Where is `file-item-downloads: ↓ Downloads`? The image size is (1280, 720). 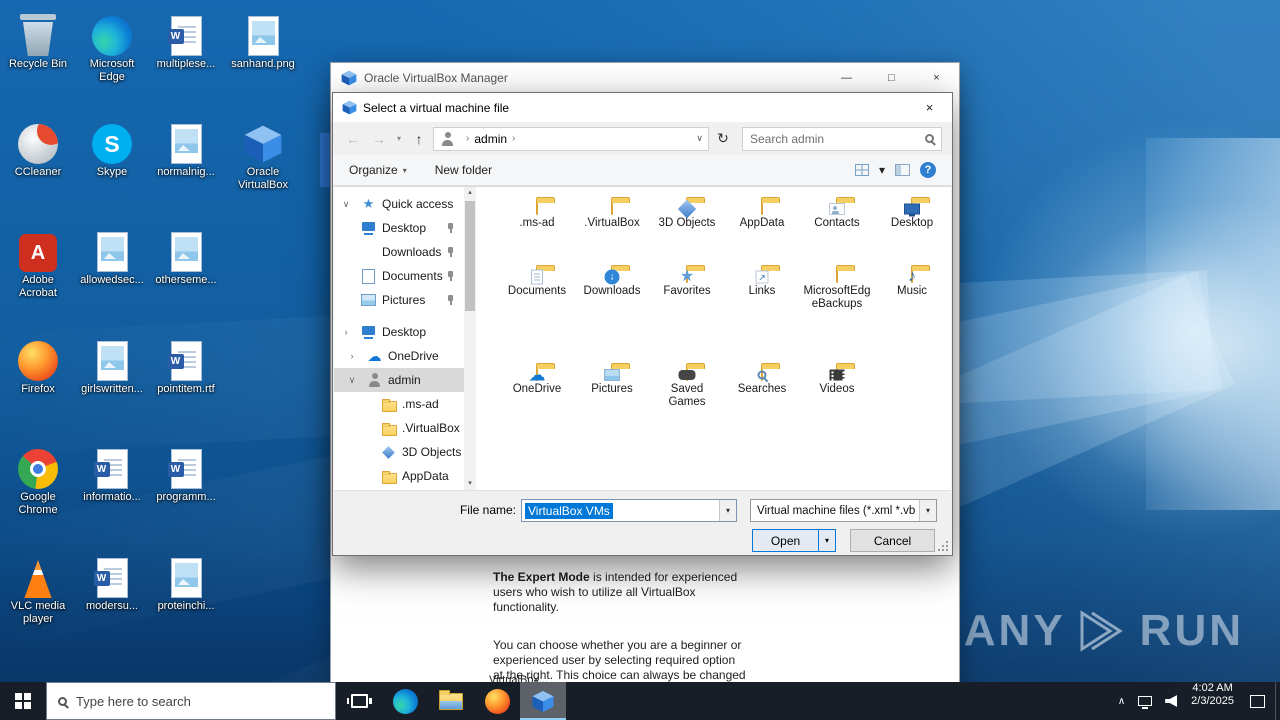 file-item-downloads: ↓ Downloads is located at coordinates (612, 283).